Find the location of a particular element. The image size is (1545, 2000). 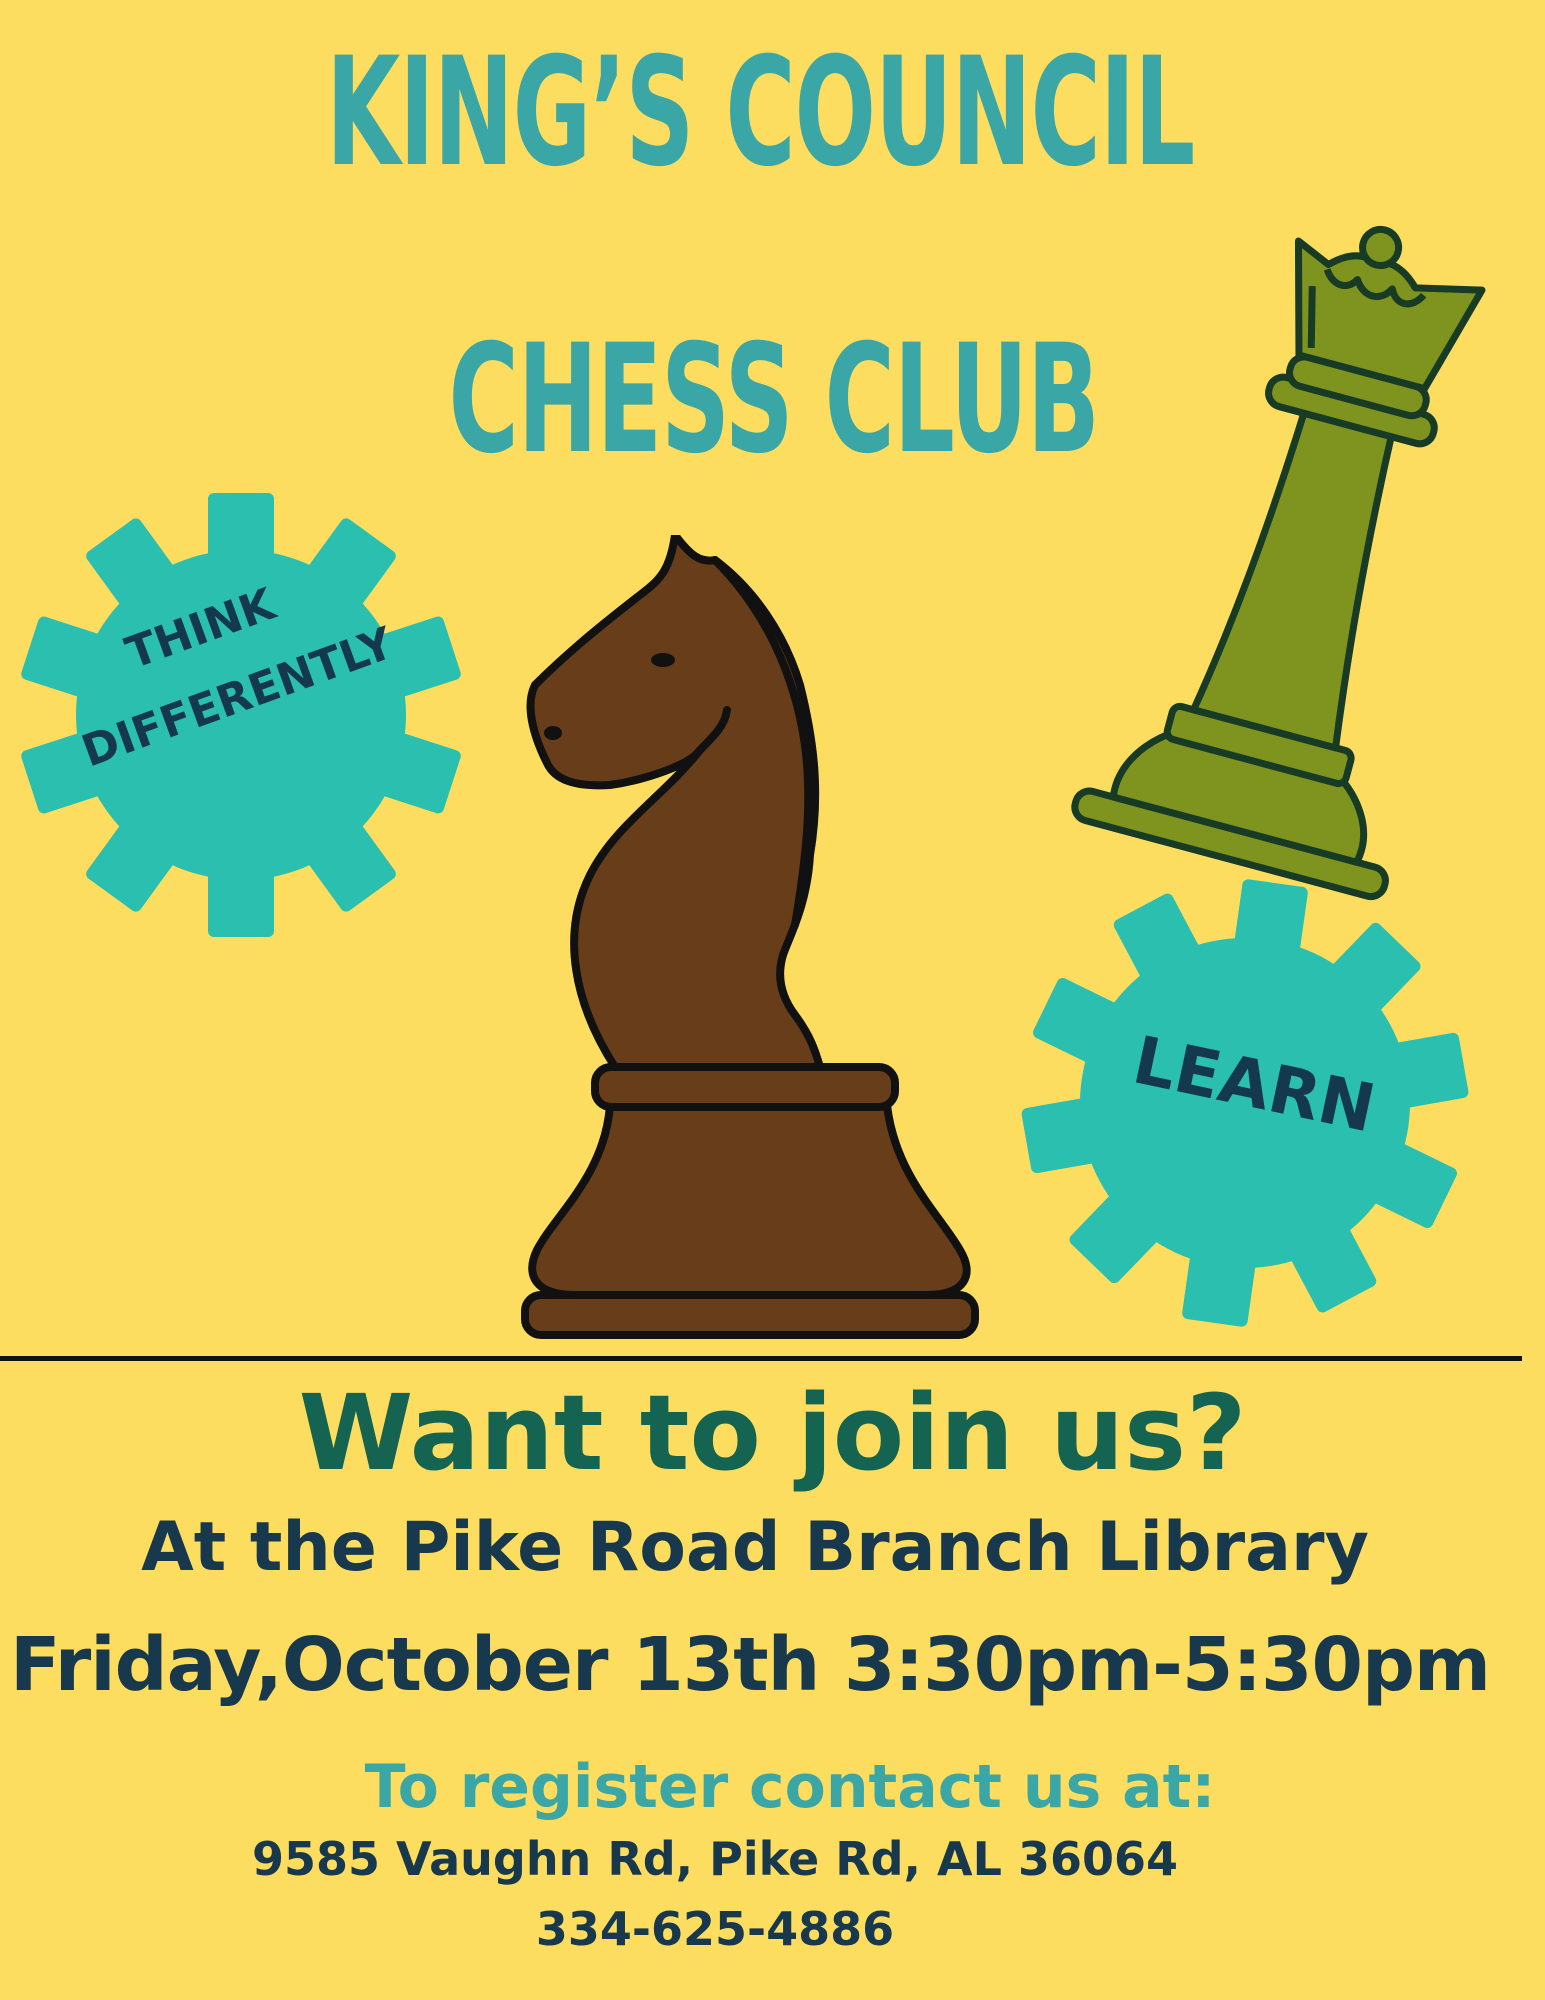

datetime-text: Friday,October 13th 3:30pm-5:30pm is located at coordinates (750, 1665).